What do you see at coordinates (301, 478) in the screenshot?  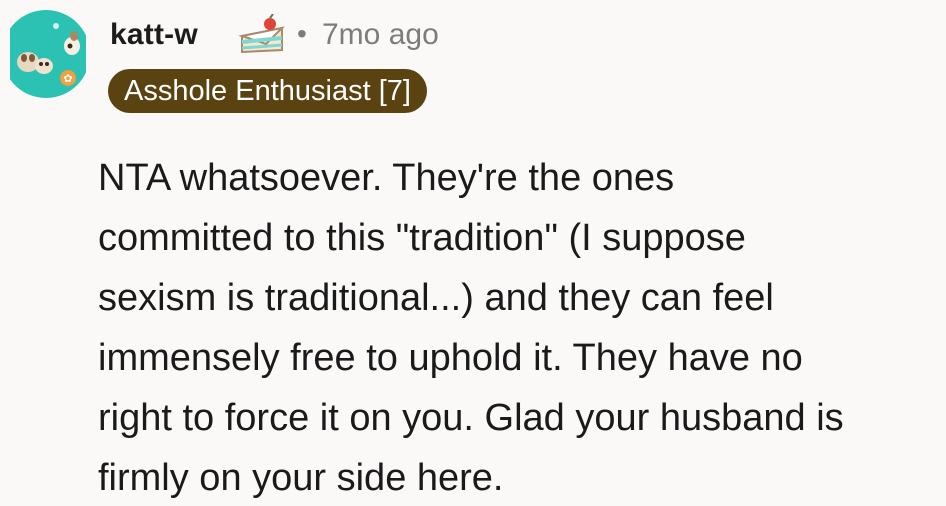 I see `comment-body-line: firmly on your side here.` at bounding box center [301, 478].